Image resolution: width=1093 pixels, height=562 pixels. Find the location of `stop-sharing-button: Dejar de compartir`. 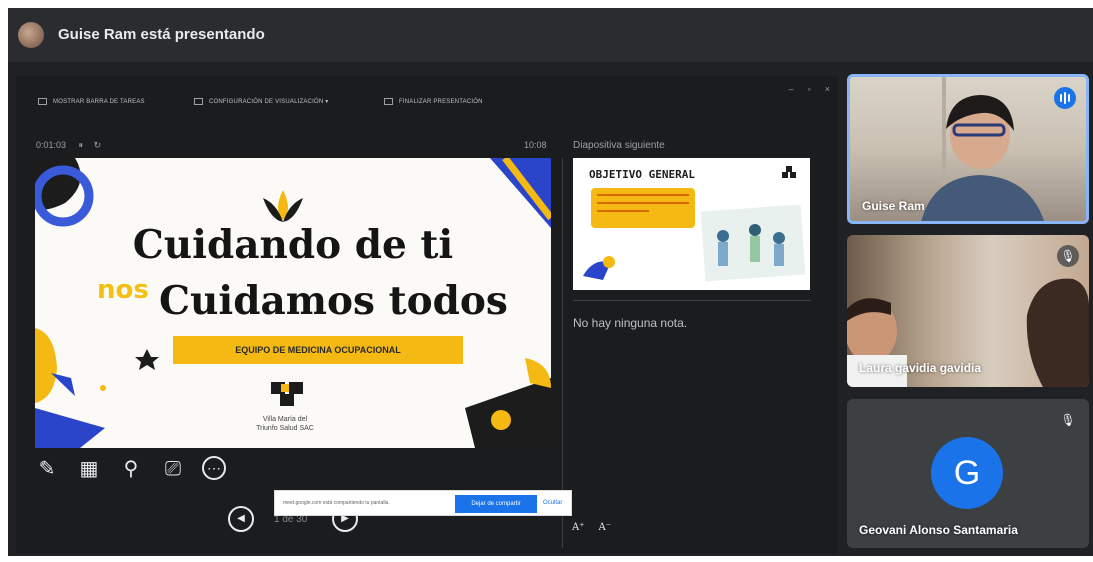

stop-sharing-button: Dejar de compartir is located at coordinates (496, 504).